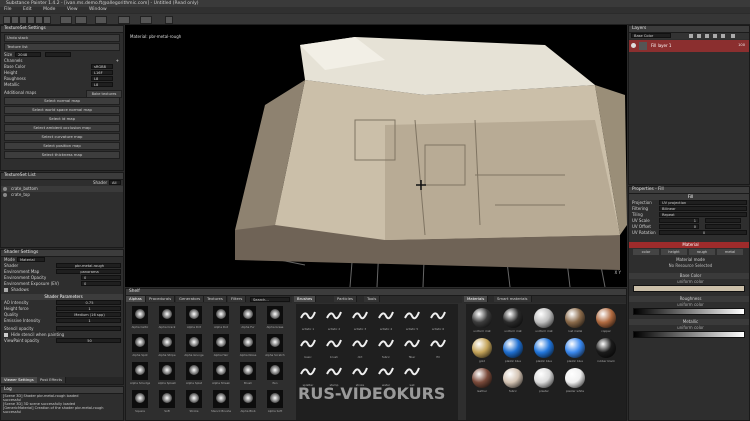 This screenshot has width=750, height=421. I want to click on alpha-item: Square, so click(140, 401).